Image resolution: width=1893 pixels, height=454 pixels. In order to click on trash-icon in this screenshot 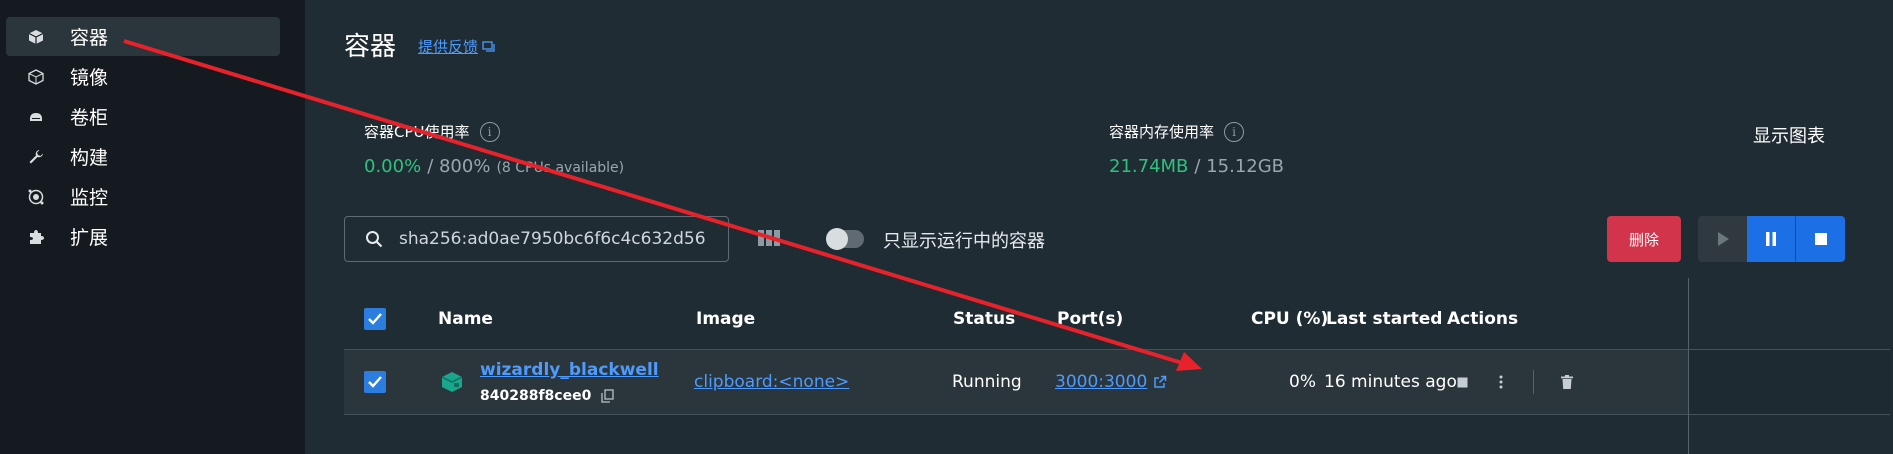, I will do `click(1567, 382)`.